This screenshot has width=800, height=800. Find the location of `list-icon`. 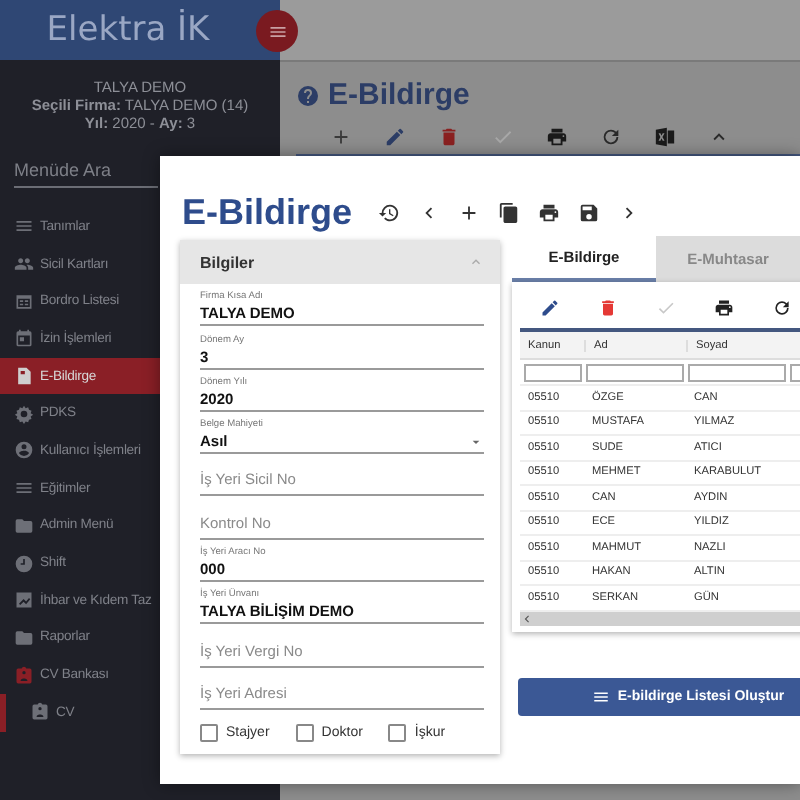

list-icon is located at coordinates (600, 697).